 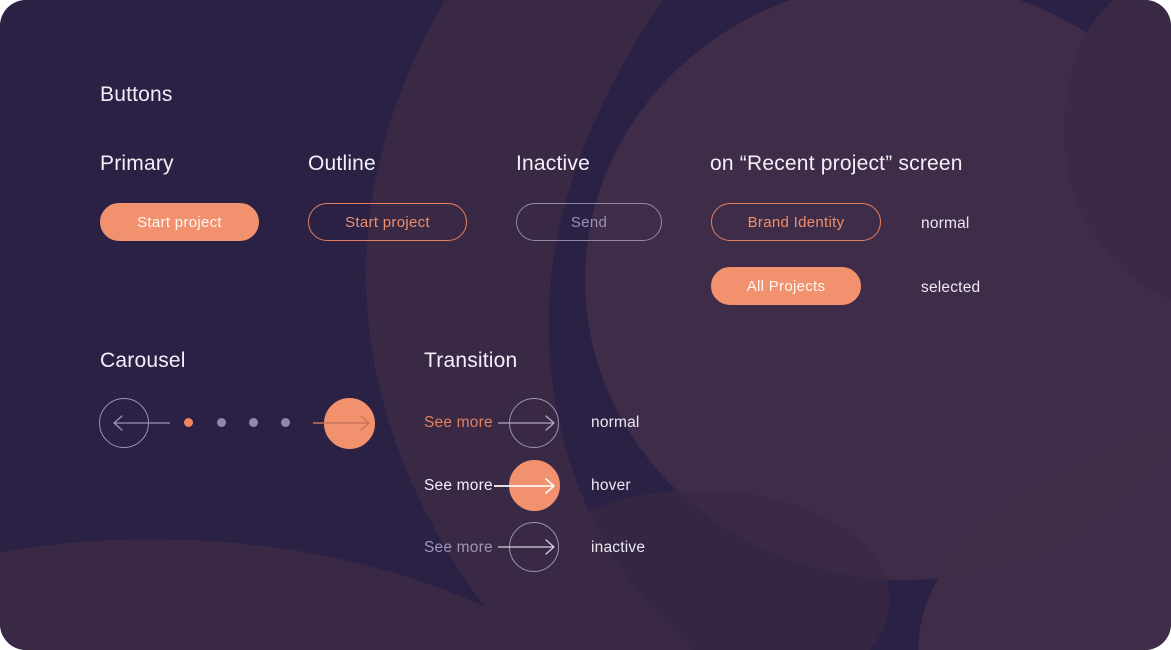 I want to click on group-label-outline: Outline, so click(x=342, y=163).